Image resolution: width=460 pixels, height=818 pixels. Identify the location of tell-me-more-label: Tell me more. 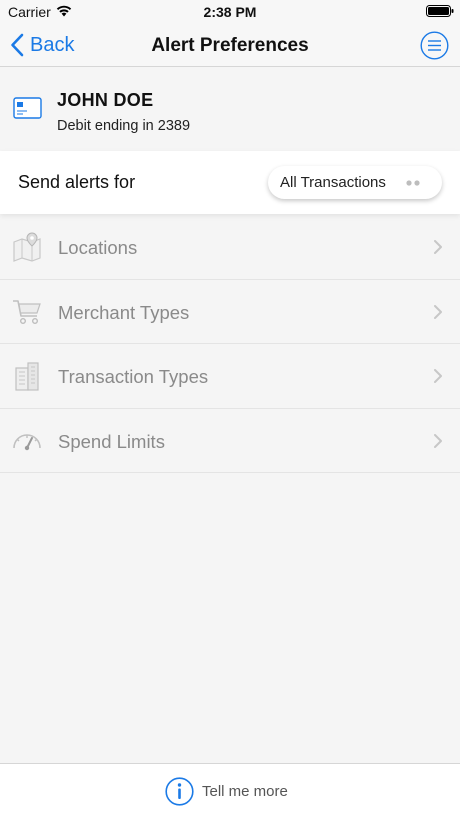
(245, 791).